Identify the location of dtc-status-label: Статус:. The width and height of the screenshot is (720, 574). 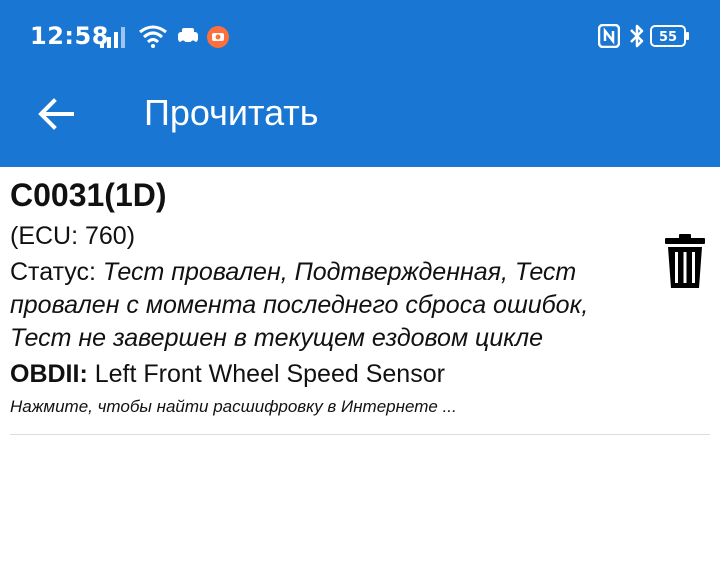
(56, 272).